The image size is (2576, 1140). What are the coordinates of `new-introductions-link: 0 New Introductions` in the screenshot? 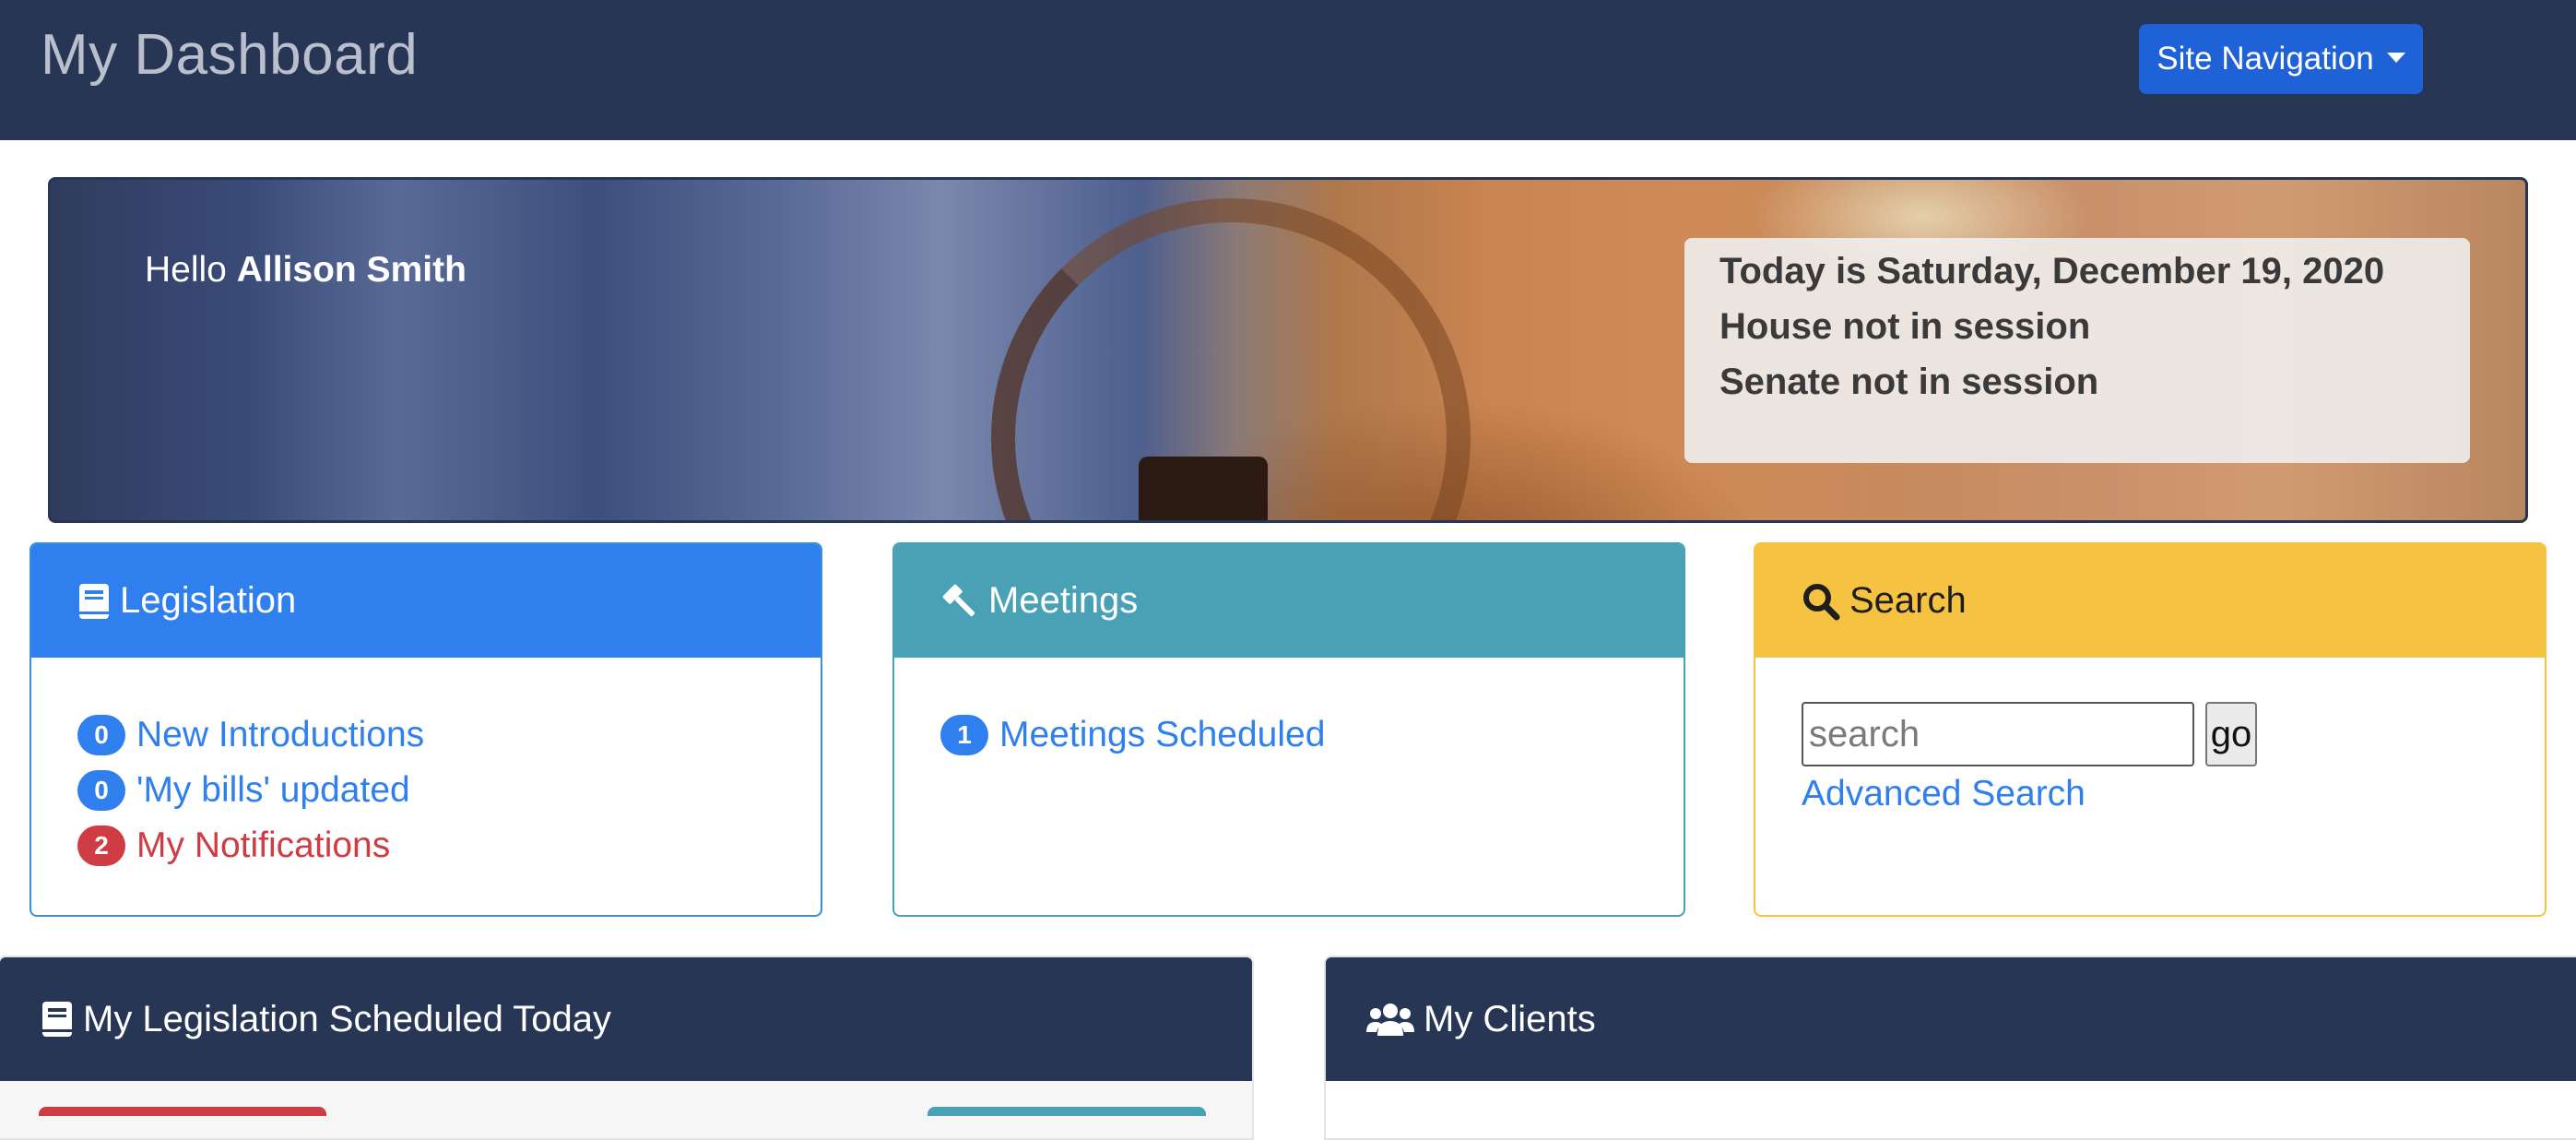 It's located at (449, 735).